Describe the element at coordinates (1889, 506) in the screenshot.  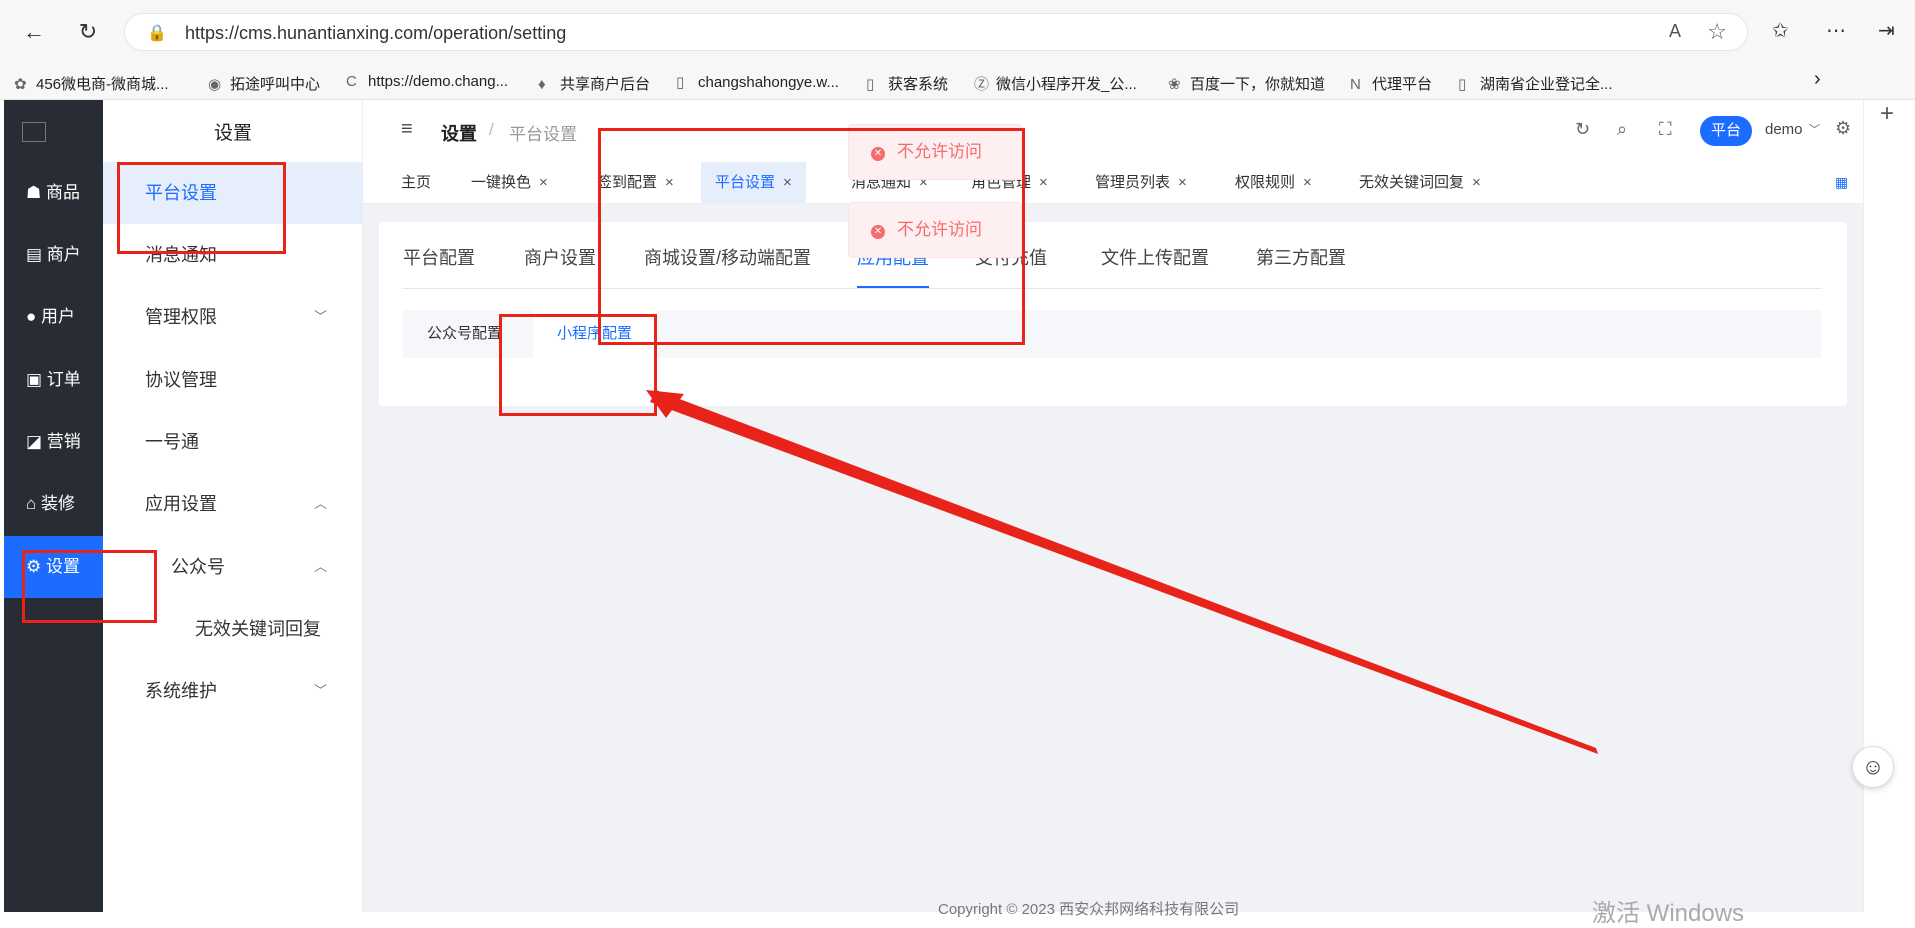
I see `browser-sidebar: +` at that location.